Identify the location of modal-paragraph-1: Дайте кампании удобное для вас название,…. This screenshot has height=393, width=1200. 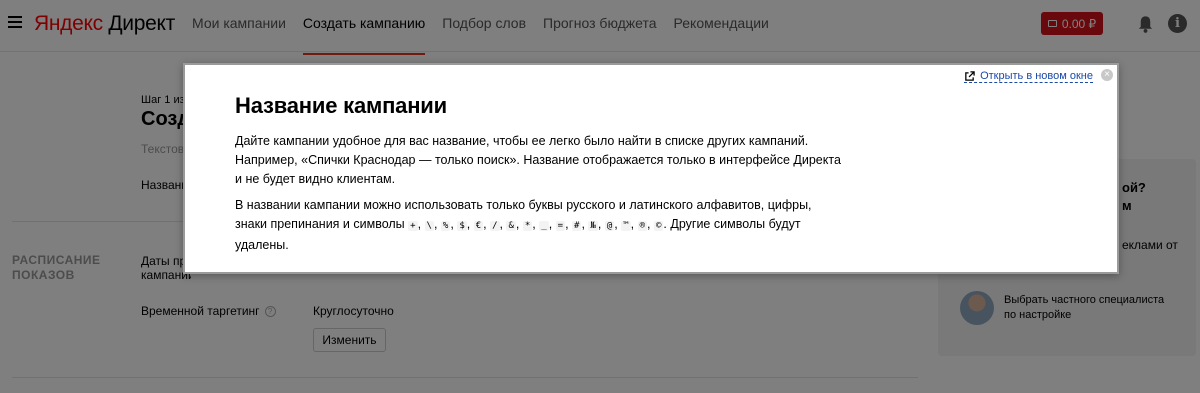
(538, 160).